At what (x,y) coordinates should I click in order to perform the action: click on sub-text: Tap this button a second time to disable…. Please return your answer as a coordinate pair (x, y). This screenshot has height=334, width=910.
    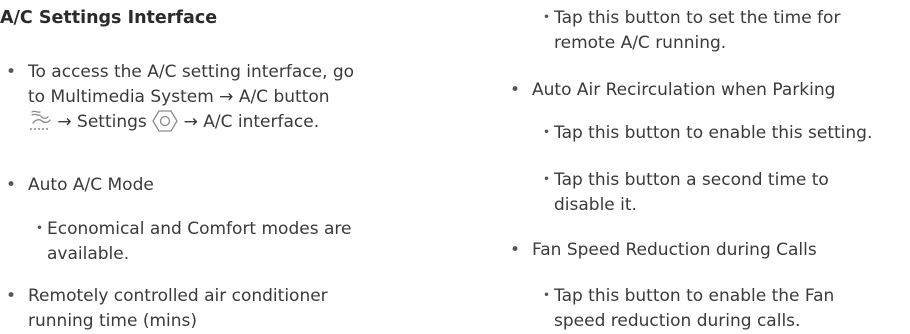
    Looking at the image, I should click on (691, 193).